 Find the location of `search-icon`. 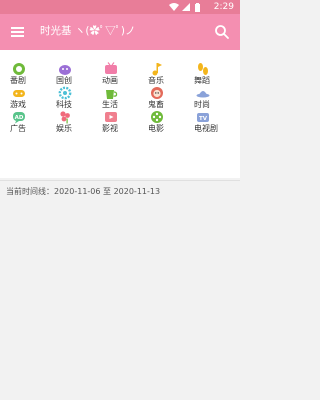

search-icon is located at coordinates (222, 32).